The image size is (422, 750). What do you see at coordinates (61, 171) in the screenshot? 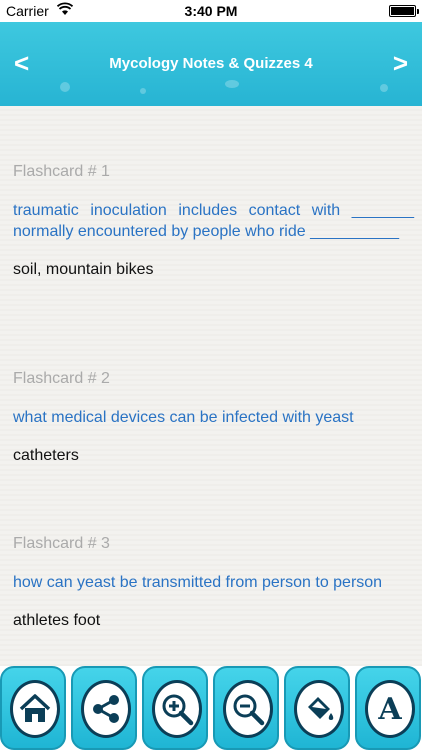
I see `flashcard-label: Flashcard # 1` at bounding box center [61, 171].